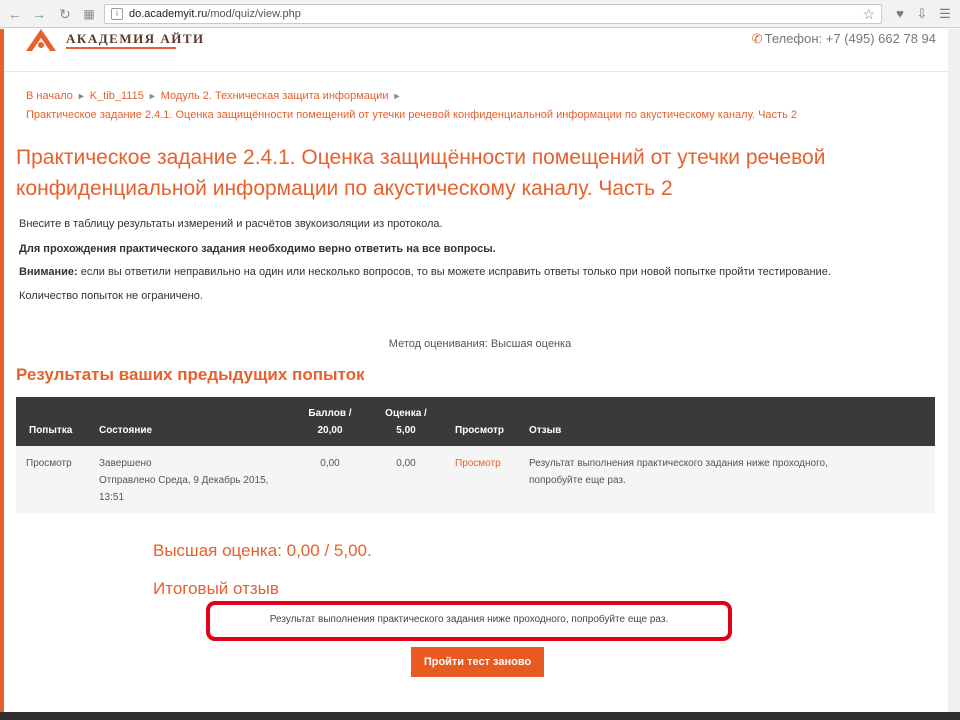  What do you see at coordinates (843, 38) in the screenshot?
I see `phone-number: ✆ Телефон: +7 (495) 662 78 94` at bounding box center [843, 38].